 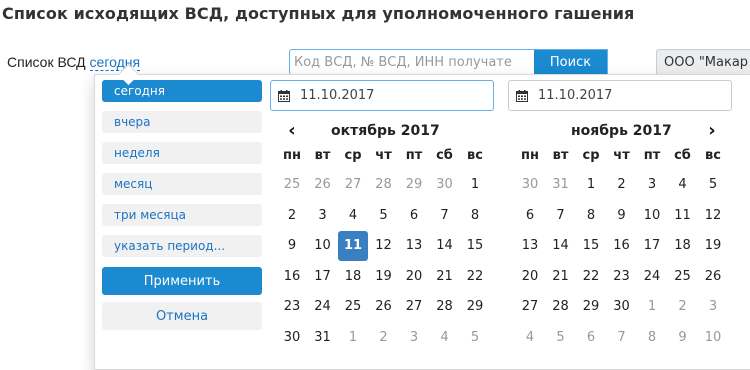 What do you see at coordinates (182, 122) in the screenshot?
I see `range-yesterday: вчера` at bounding box center [182, 122].